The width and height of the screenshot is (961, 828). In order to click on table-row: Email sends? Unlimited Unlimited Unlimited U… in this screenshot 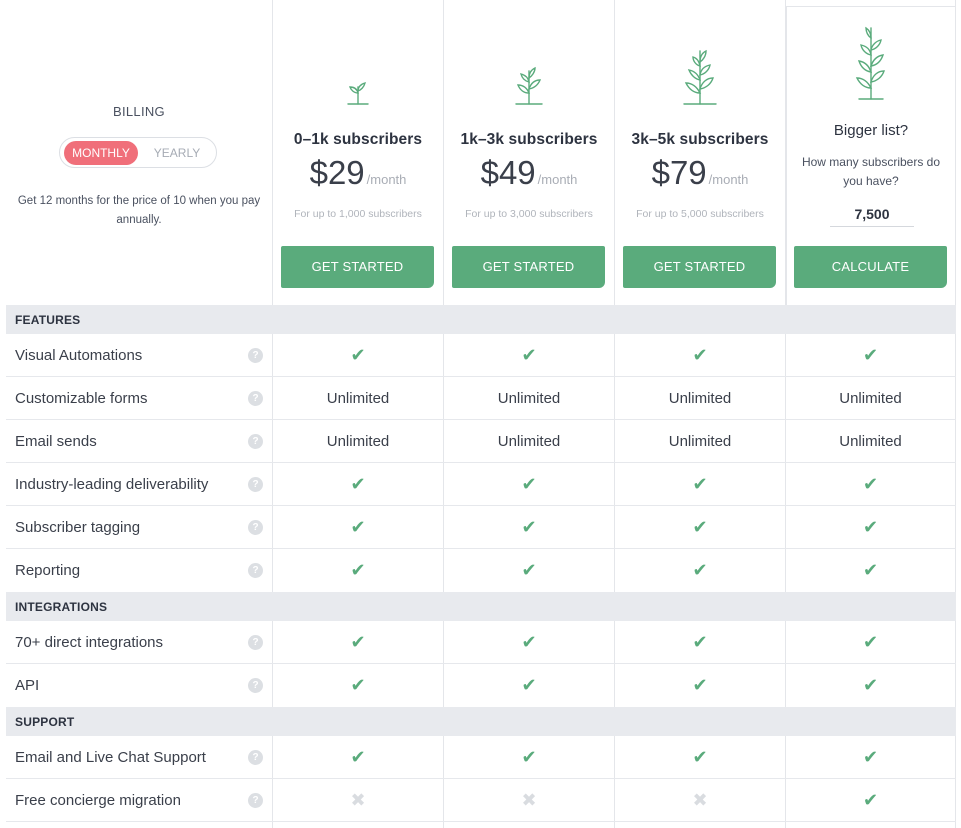, I will do `click(481, 441)`.